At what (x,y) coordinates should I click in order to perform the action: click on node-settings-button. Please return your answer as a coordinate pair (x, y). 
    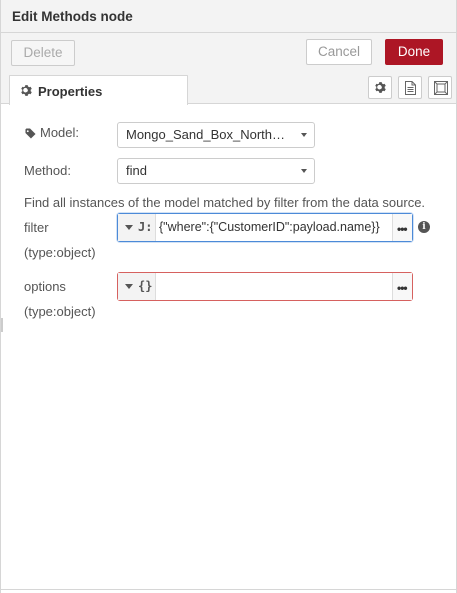
    Looking at the image, I should click on (380, 87).